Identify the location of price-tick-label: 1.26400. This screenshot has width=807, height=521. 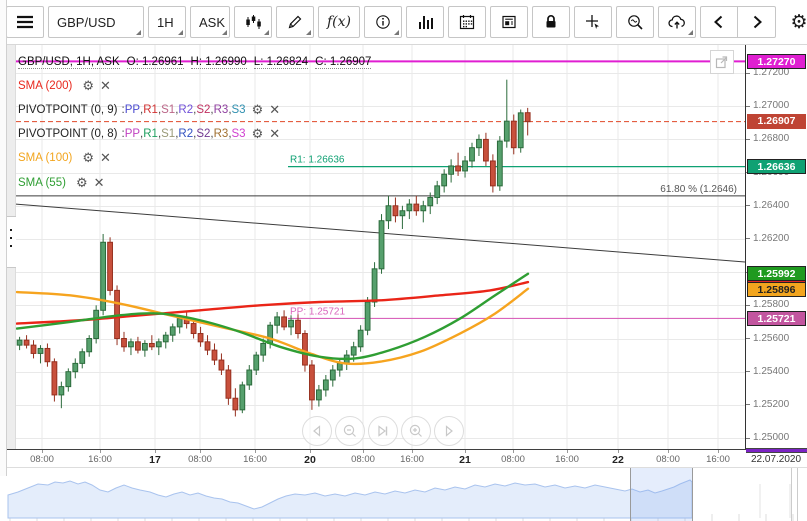
(771, 205).